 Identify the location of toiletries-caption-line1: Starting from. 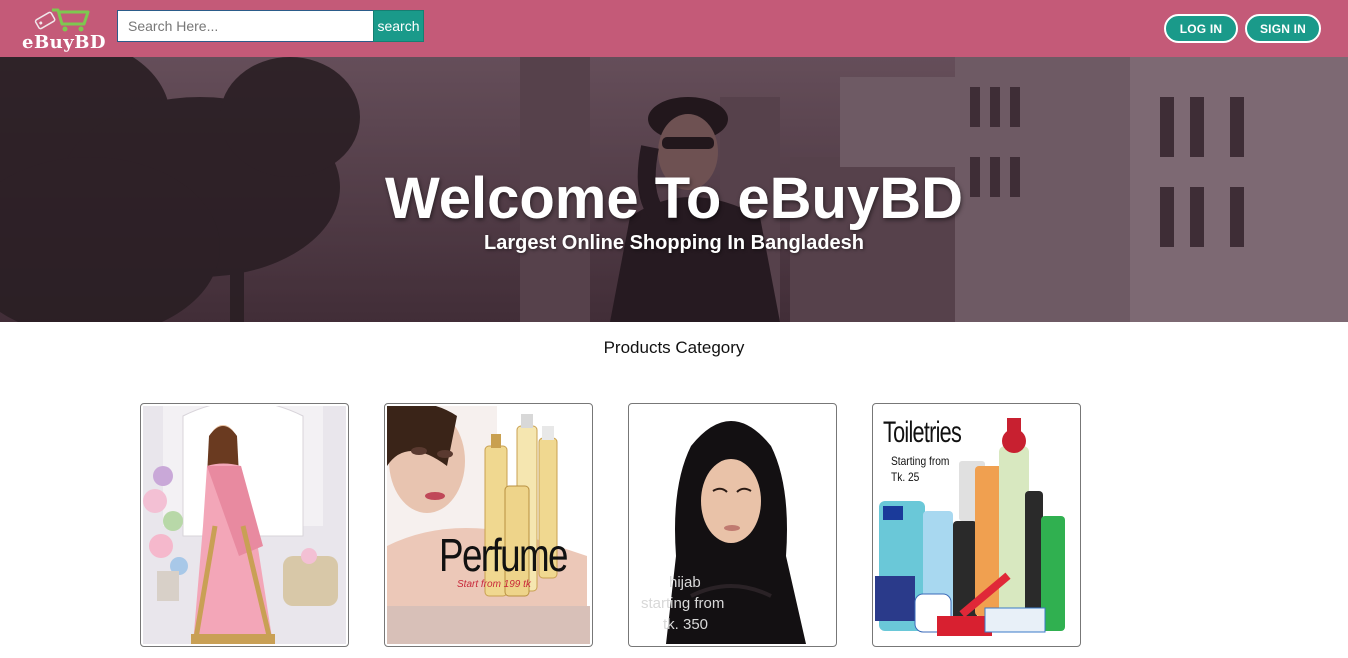
(920, 461).